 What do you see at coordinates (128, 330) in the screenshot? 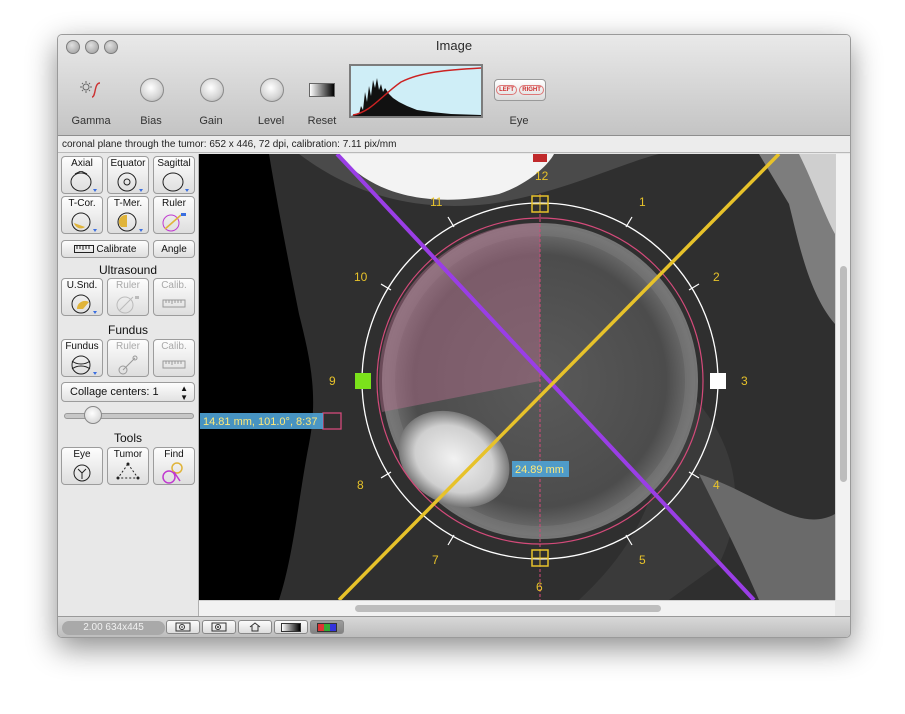
I see `fundus-heading: Fundus` at bounding box center [128, 330].